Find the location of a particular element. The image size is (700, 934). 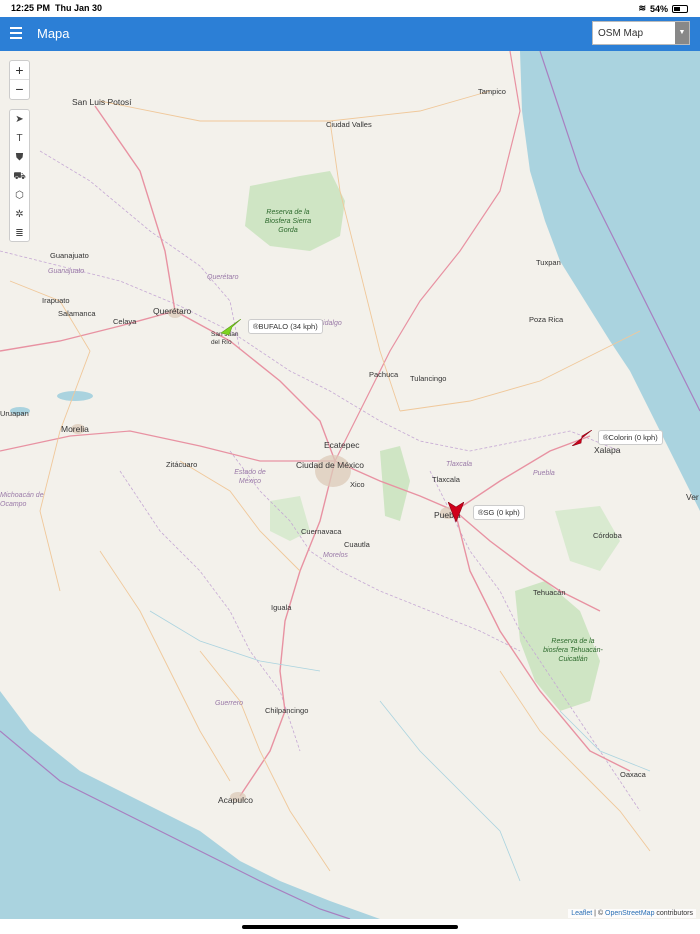

zoom-control: + − is located at coordinates (19, 80).